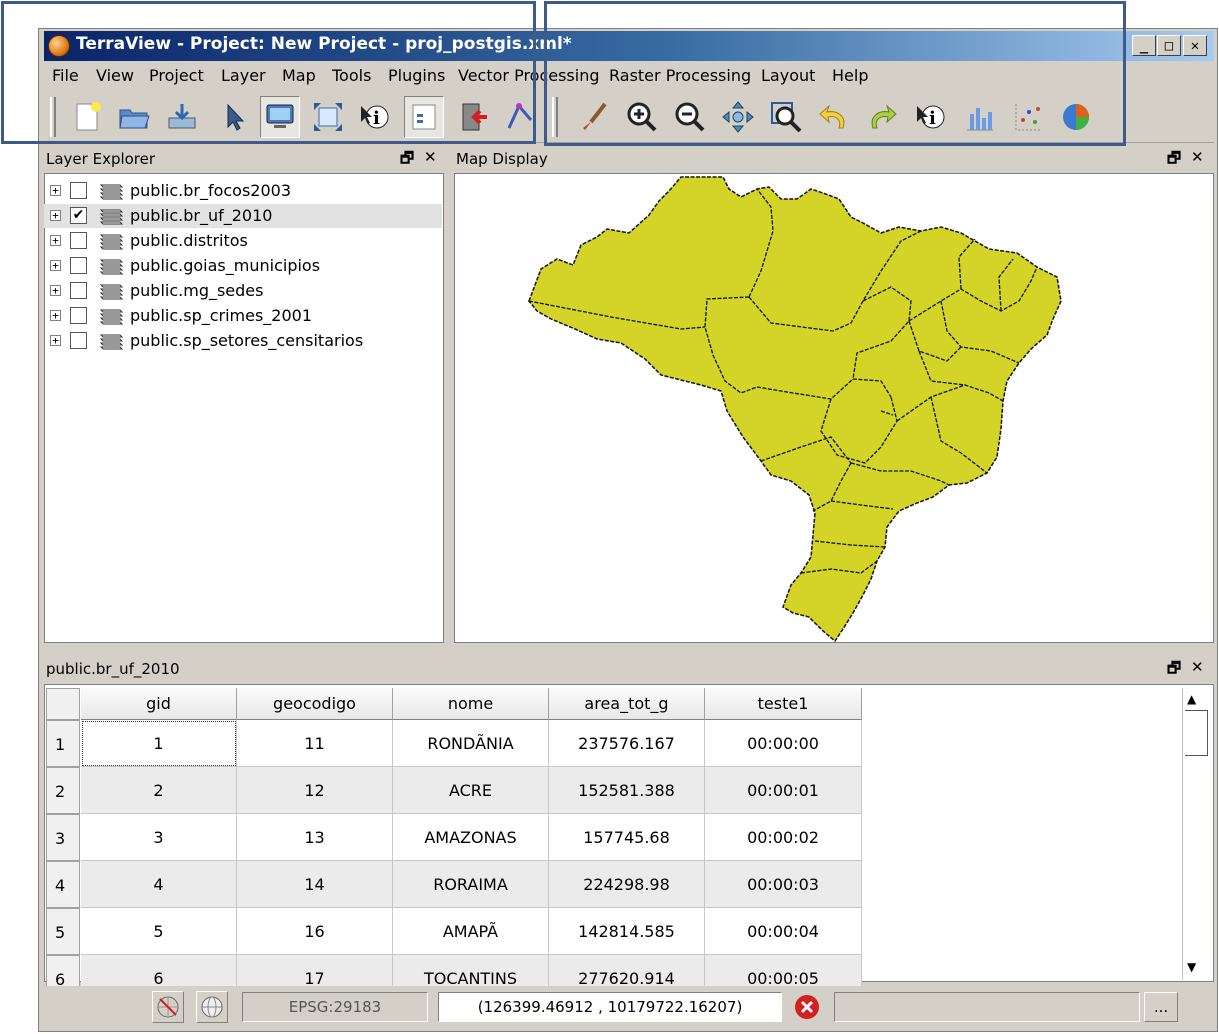 This screenshot has height=1034, width=1219. I want to click on table-cell-nome: AMAZONAS, so click(471, 837).